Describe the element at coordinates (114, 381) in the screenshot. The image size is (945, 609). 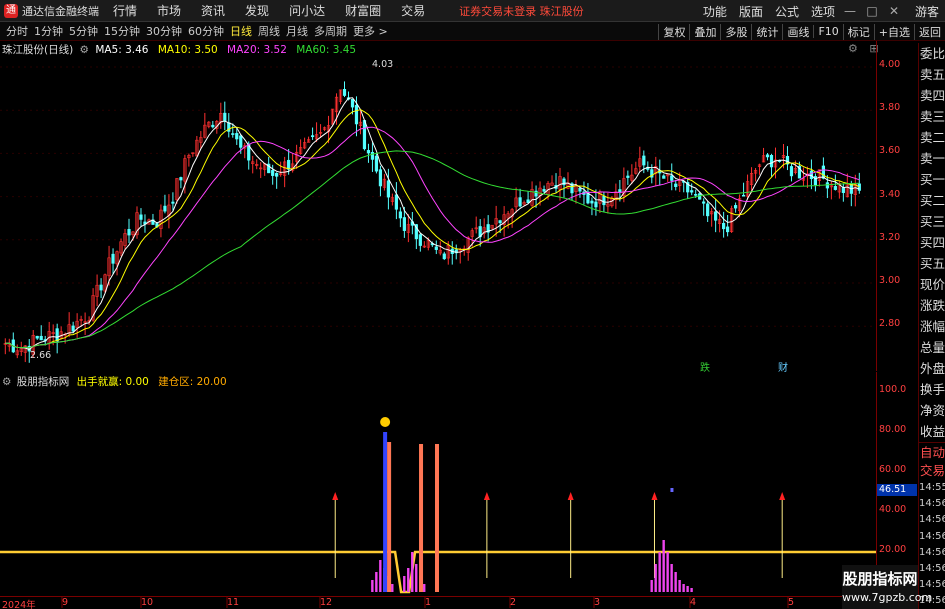
I see `indicator-info-line: ⚙ 股朋指标网 出手就赢: 0.00 建仓区: 20.00` at that location.